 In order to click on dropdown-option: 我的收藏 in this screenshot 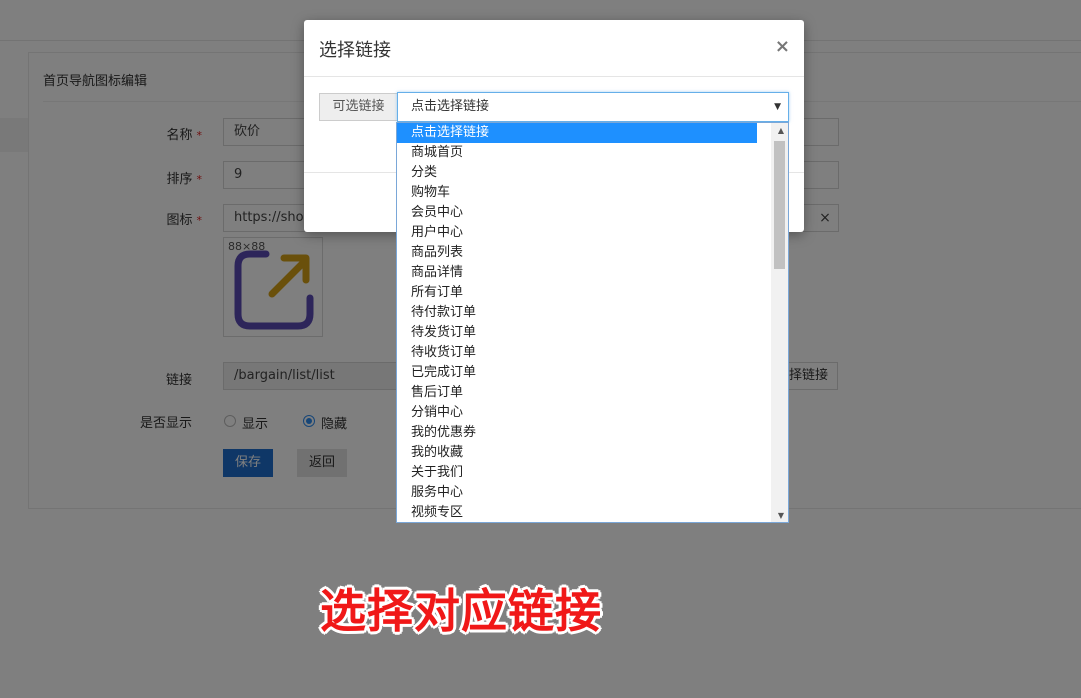, I will do `click(577, 453)`.